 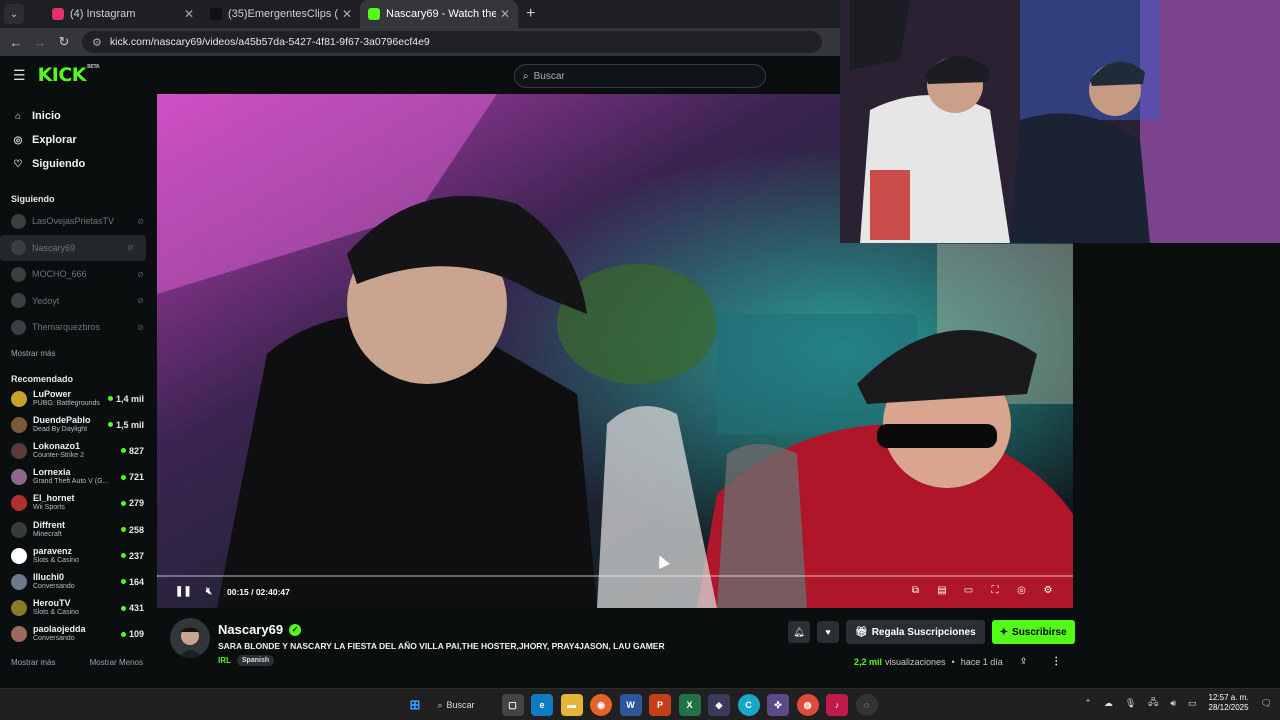 I want to click on chrome-icon: ◍, so click(x=807, y=705).